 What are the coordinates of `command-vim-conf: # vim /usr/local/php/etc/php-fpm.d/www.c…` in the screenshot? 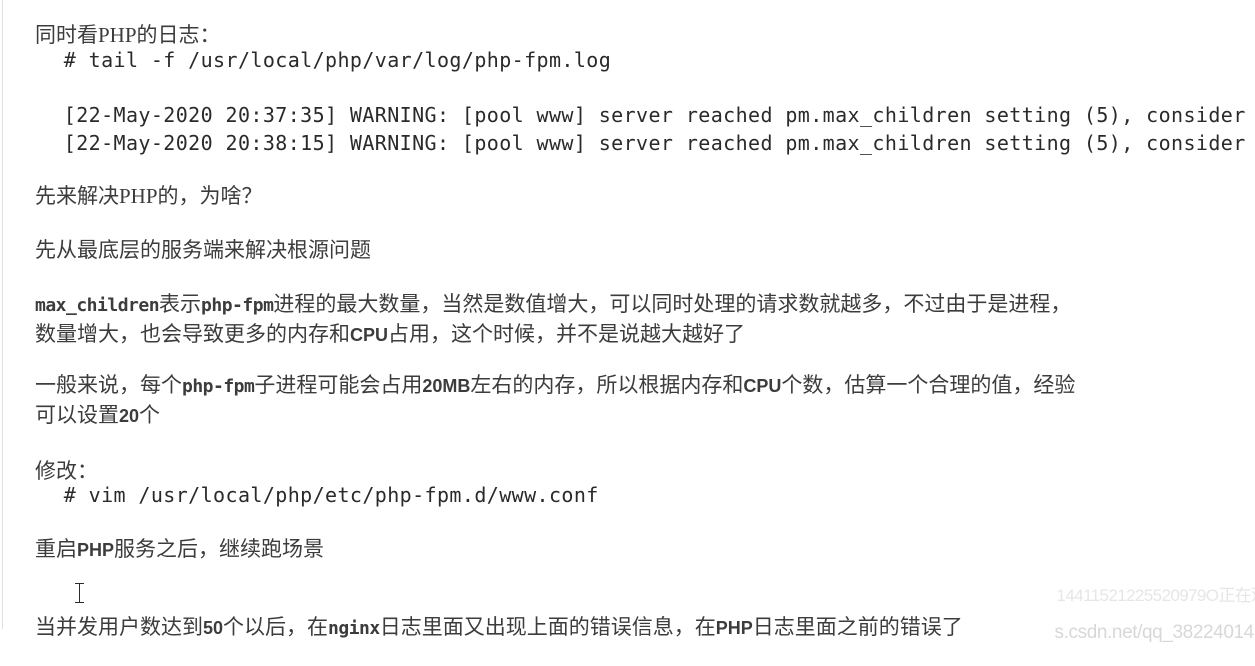 It's located at (306, 495).